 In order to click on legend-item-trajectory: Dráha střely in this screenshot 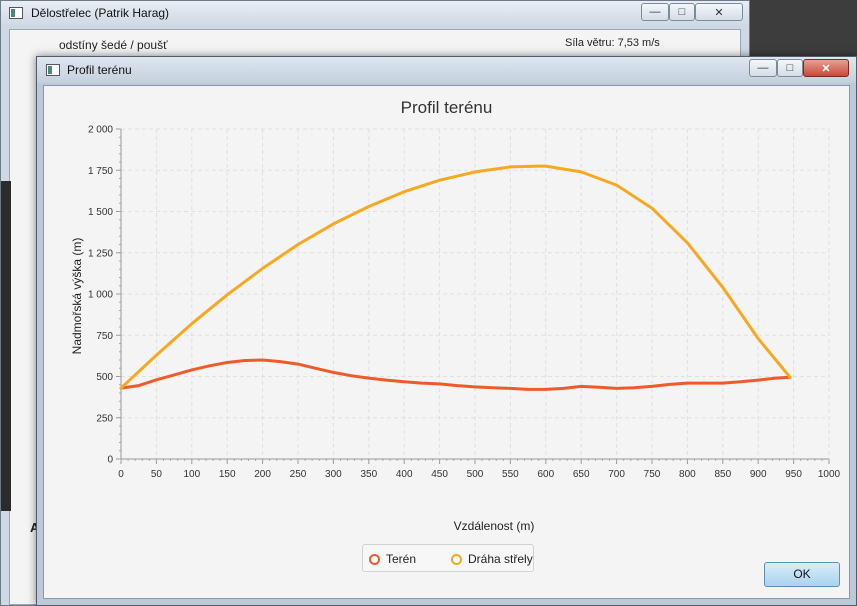, I will do `click(492, 559)`.